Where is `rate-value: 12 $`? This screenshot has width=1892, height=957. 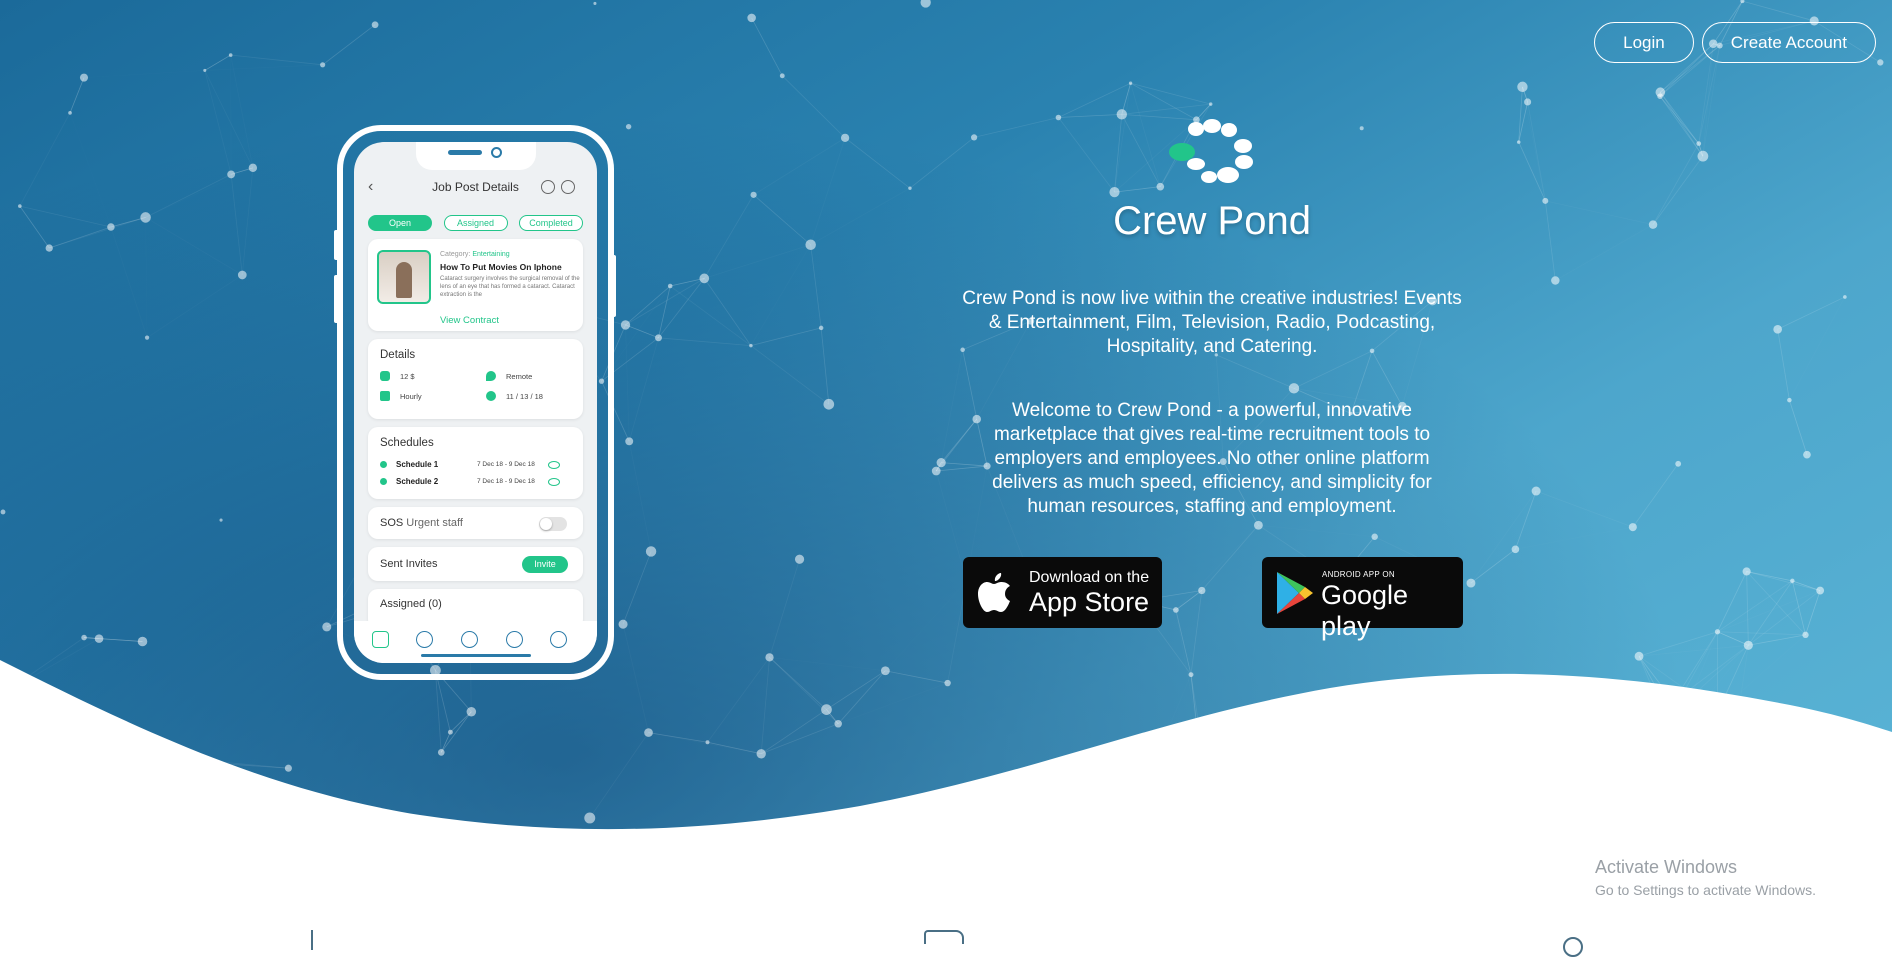 rate-value: 12 $ is located at coordinates (407, 376).